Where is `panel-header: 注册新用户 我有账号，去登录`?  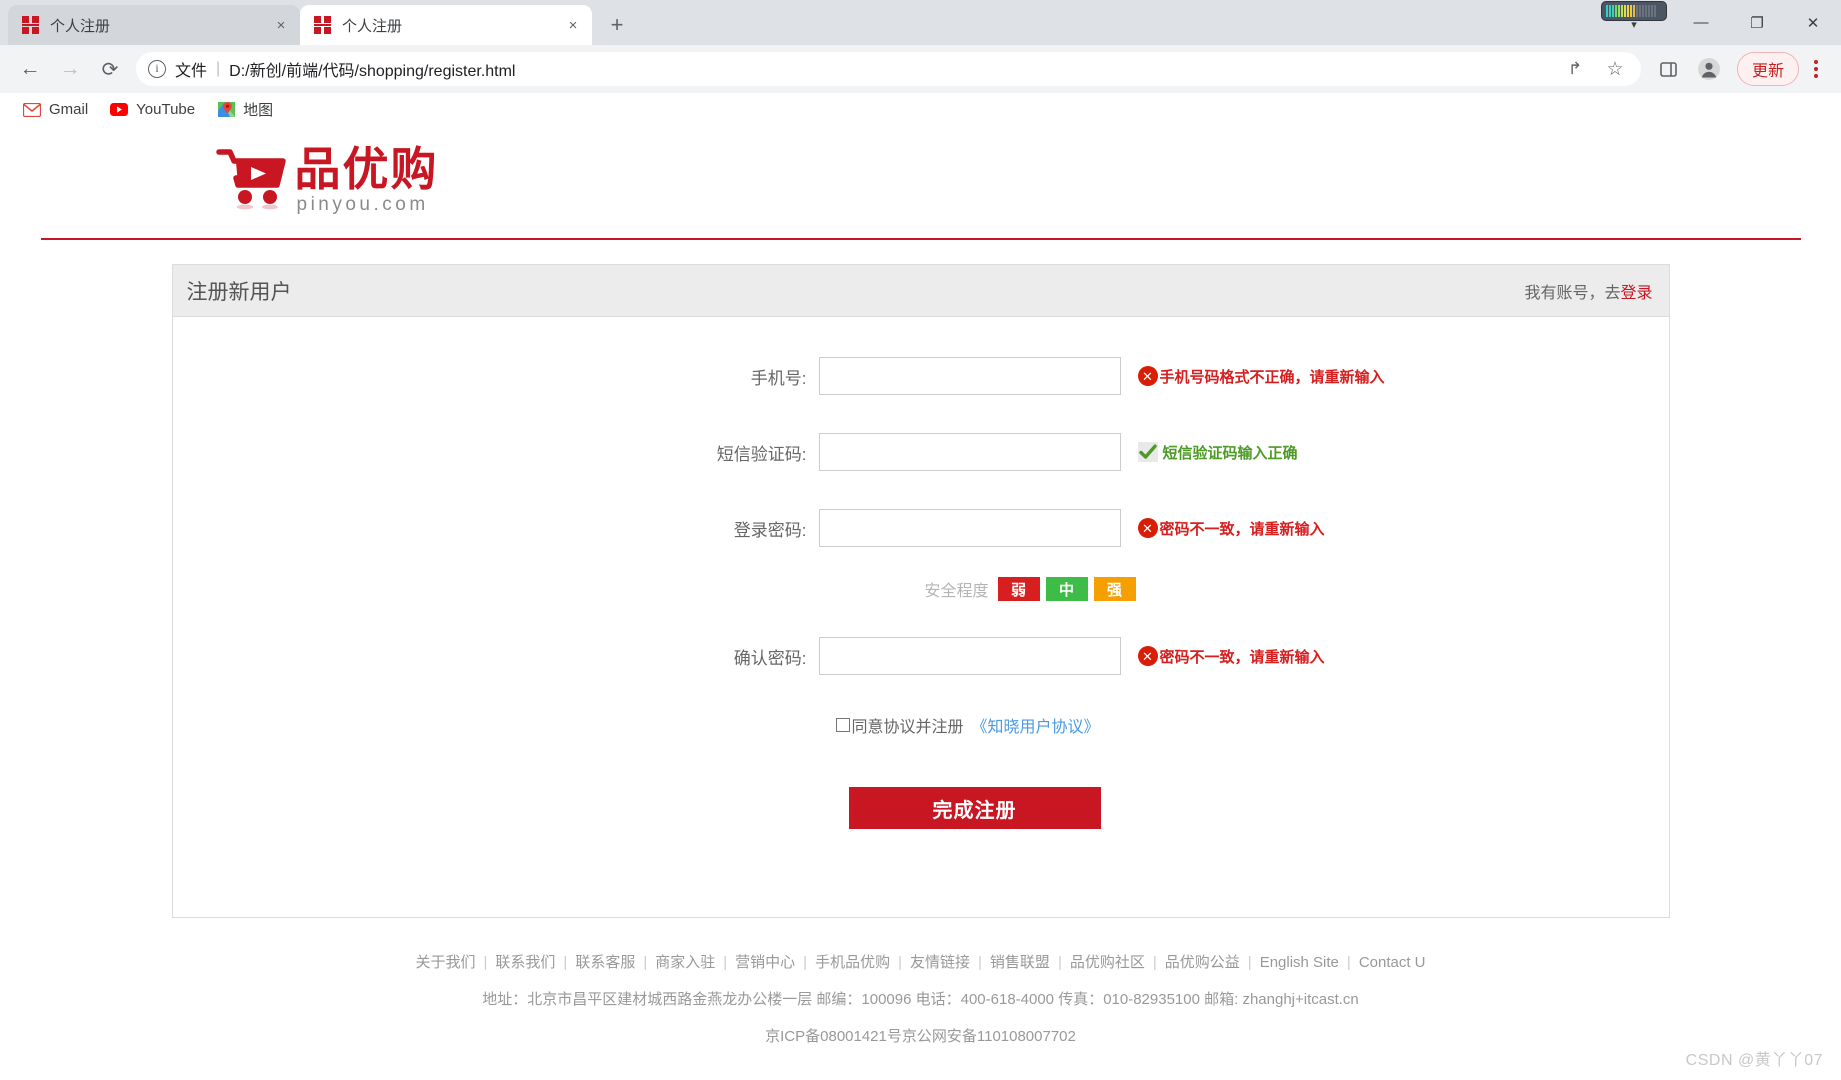 panel-header: 注册新用户 我有账号，去登录 is located at coordinates (920, 291).